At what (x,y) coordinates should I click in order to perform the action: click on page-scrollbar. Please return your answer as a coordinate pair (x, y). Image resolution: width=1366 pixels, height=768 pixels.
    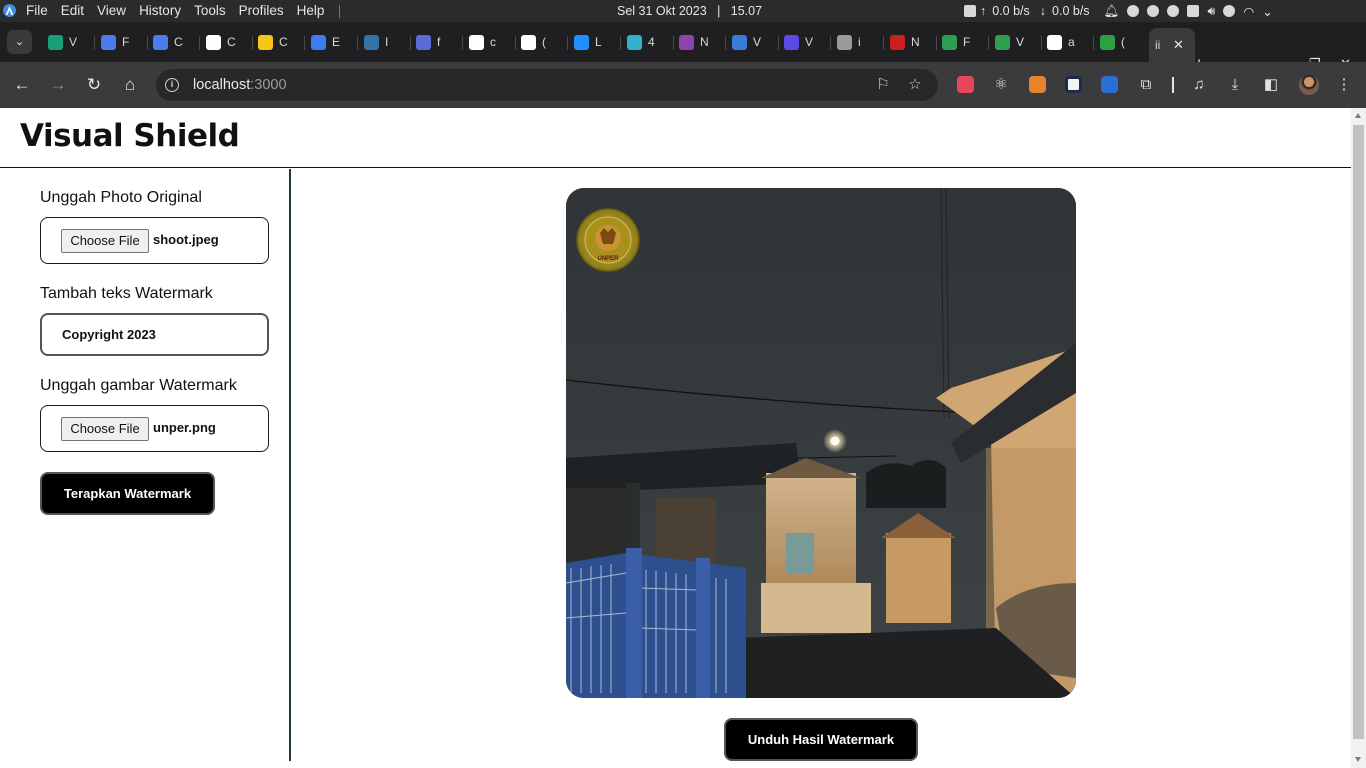
    Looking at the image, I should click on (1358, 438).